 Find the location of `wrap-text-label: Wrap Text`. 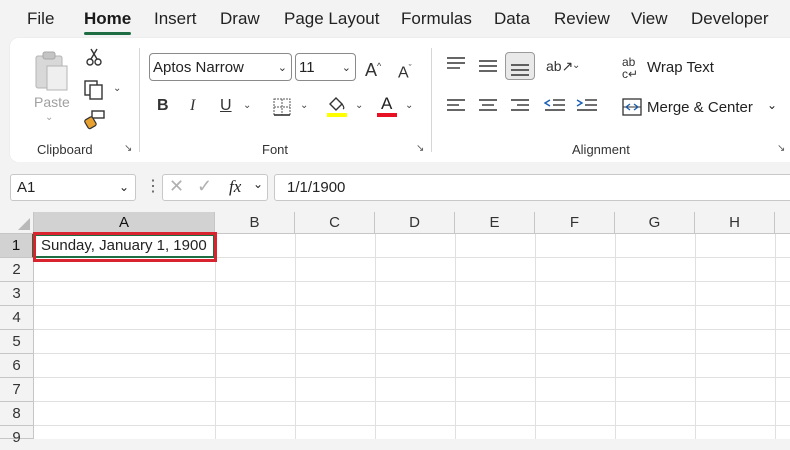

wrap-text-label: Wrap Text is located at coordinates (680, 67).